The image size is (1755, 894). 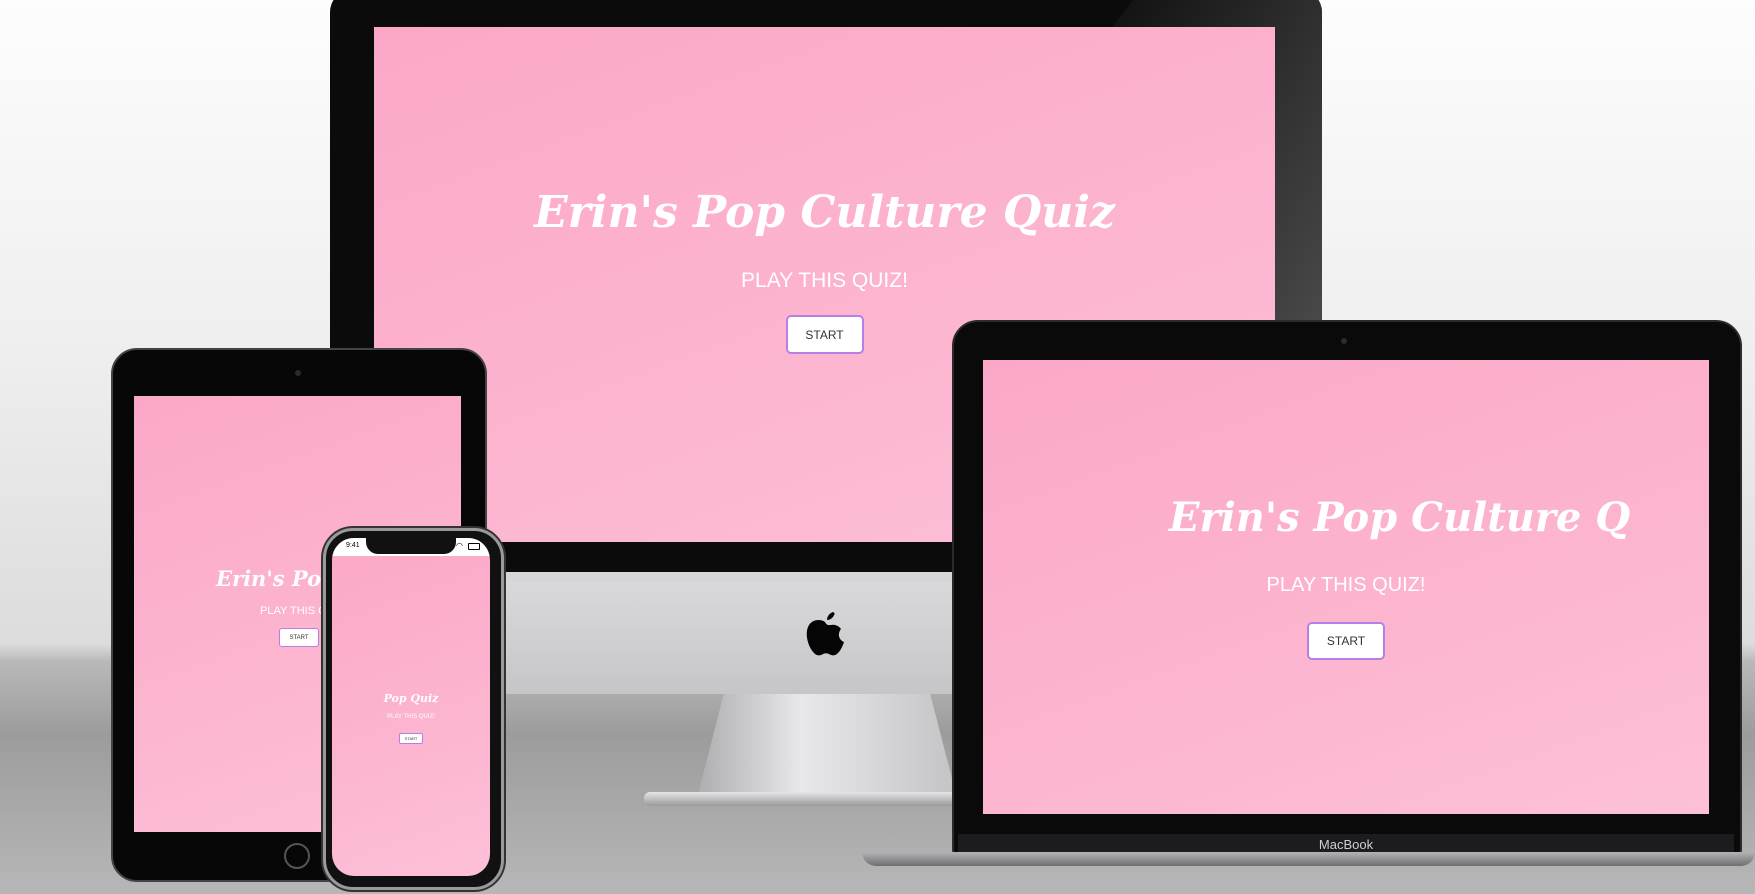 What do you see at coordinates (1400, 517) in the screenshot?
I see `quiz-title: Erin's Pop Culture Q` at bounding box center [1400, 517].